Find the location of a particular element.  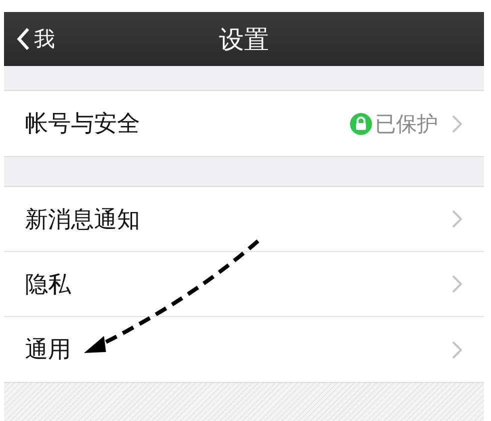

row-label: 隐私 is located at coordinates (48, 285).